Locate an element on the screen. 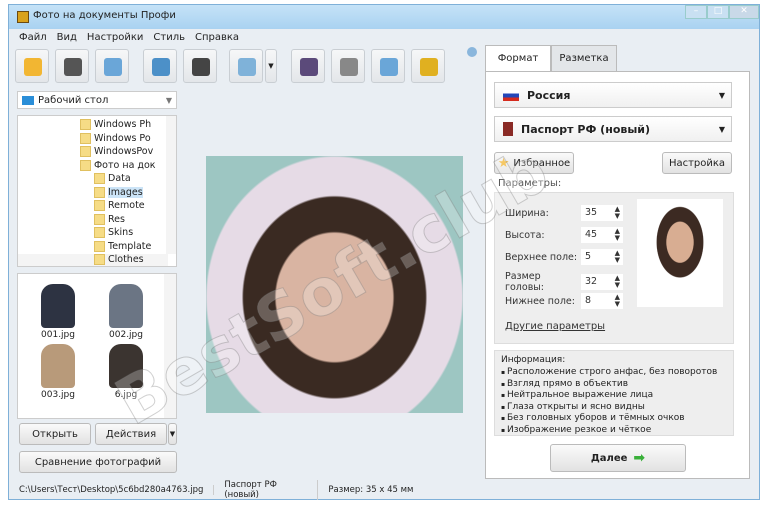  next-button: Далее ➡ is located at coordinates (618, 458).